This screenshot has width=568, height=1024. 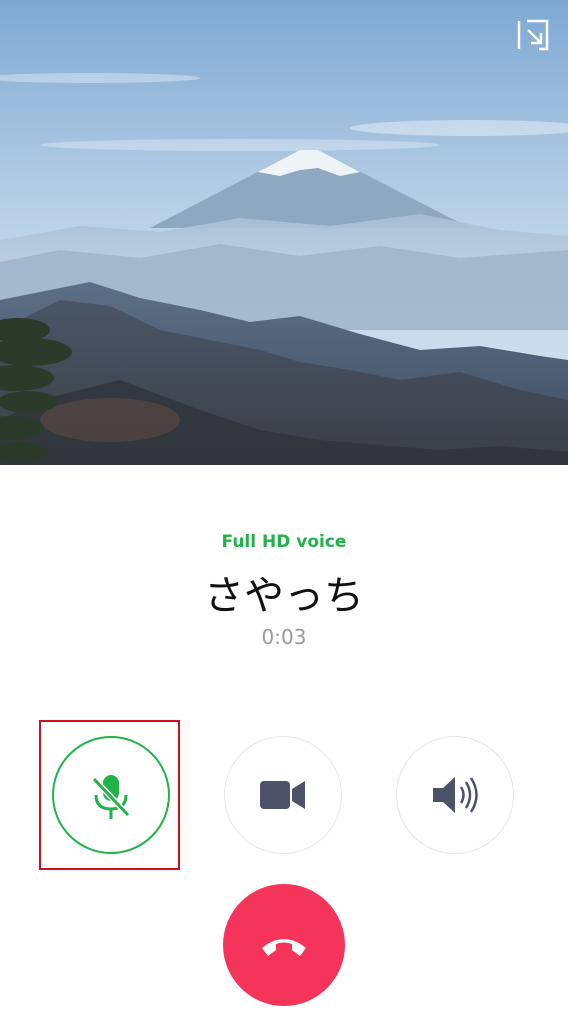 What do you see at coordinates (284, 637) in the screenshot?
I see `call-duration: 0:03` at bounding box center [284, 637].